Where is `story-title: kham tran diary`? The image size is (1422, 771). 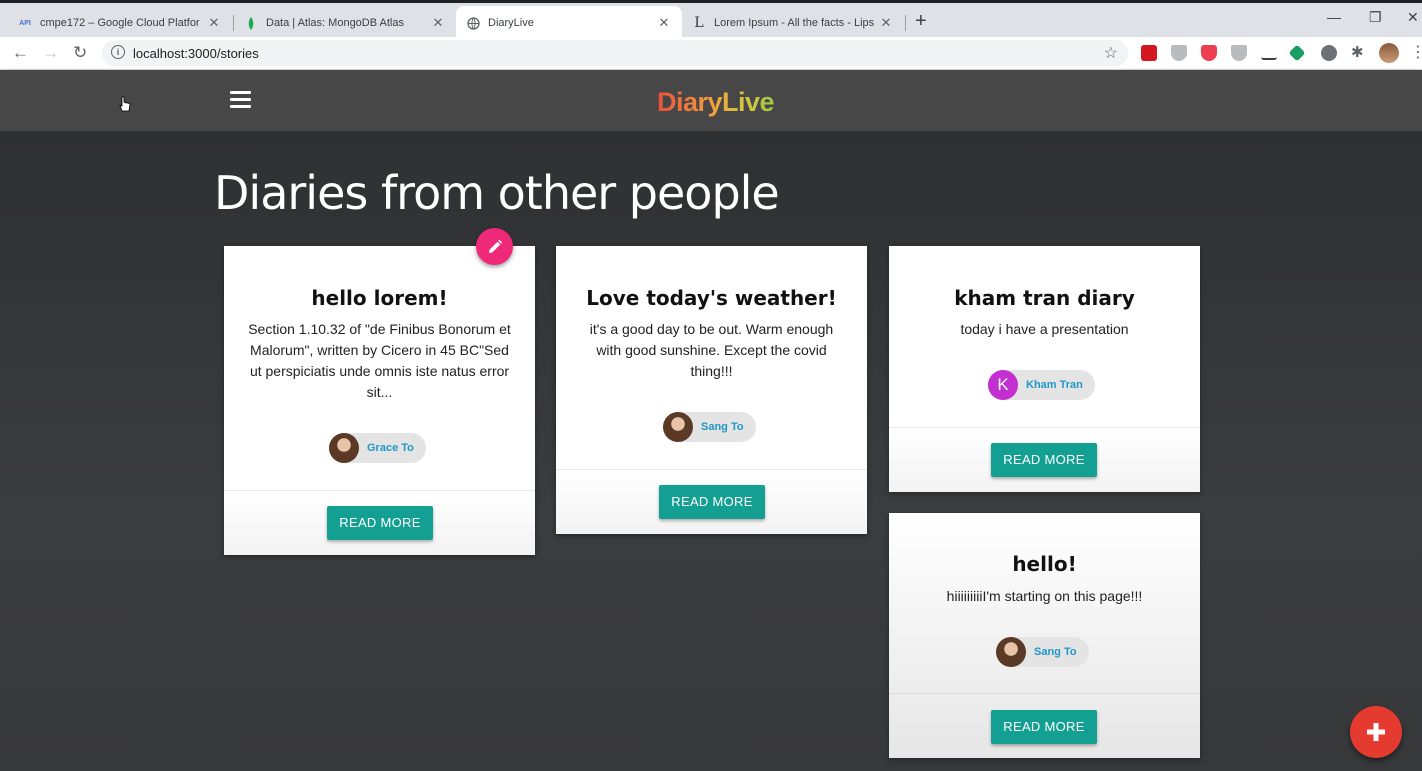
story-title: kham tran diary is located at coordinates (1044, 298).